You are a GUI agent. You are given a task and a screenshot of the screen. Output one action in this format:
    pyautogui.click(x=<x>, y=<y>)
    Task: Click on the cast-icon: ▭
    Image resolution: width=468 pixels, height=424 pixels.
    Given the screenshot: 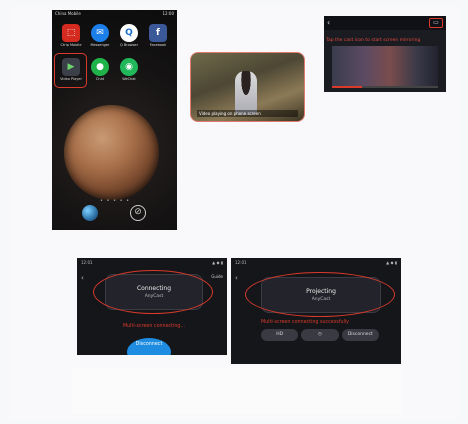 What is the action you would take?
    pyautogui.click(x=436, y=23)
    